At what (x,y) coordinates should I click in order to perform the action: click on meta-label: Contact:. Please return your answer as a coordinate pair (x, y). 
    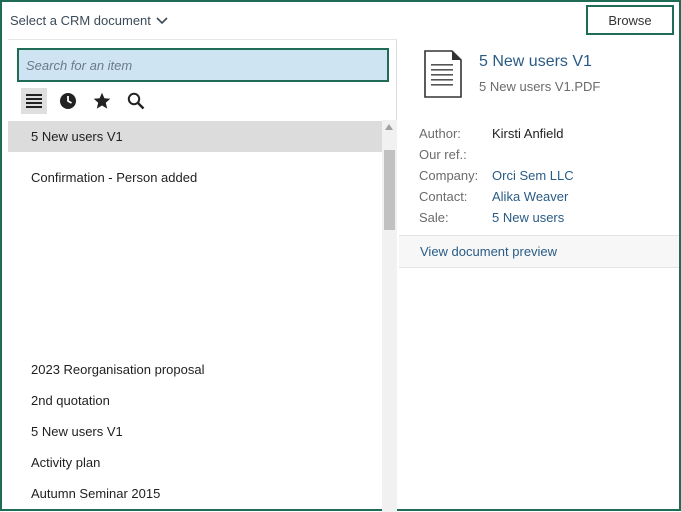
    Looking at the image, I should click on (443, 196).